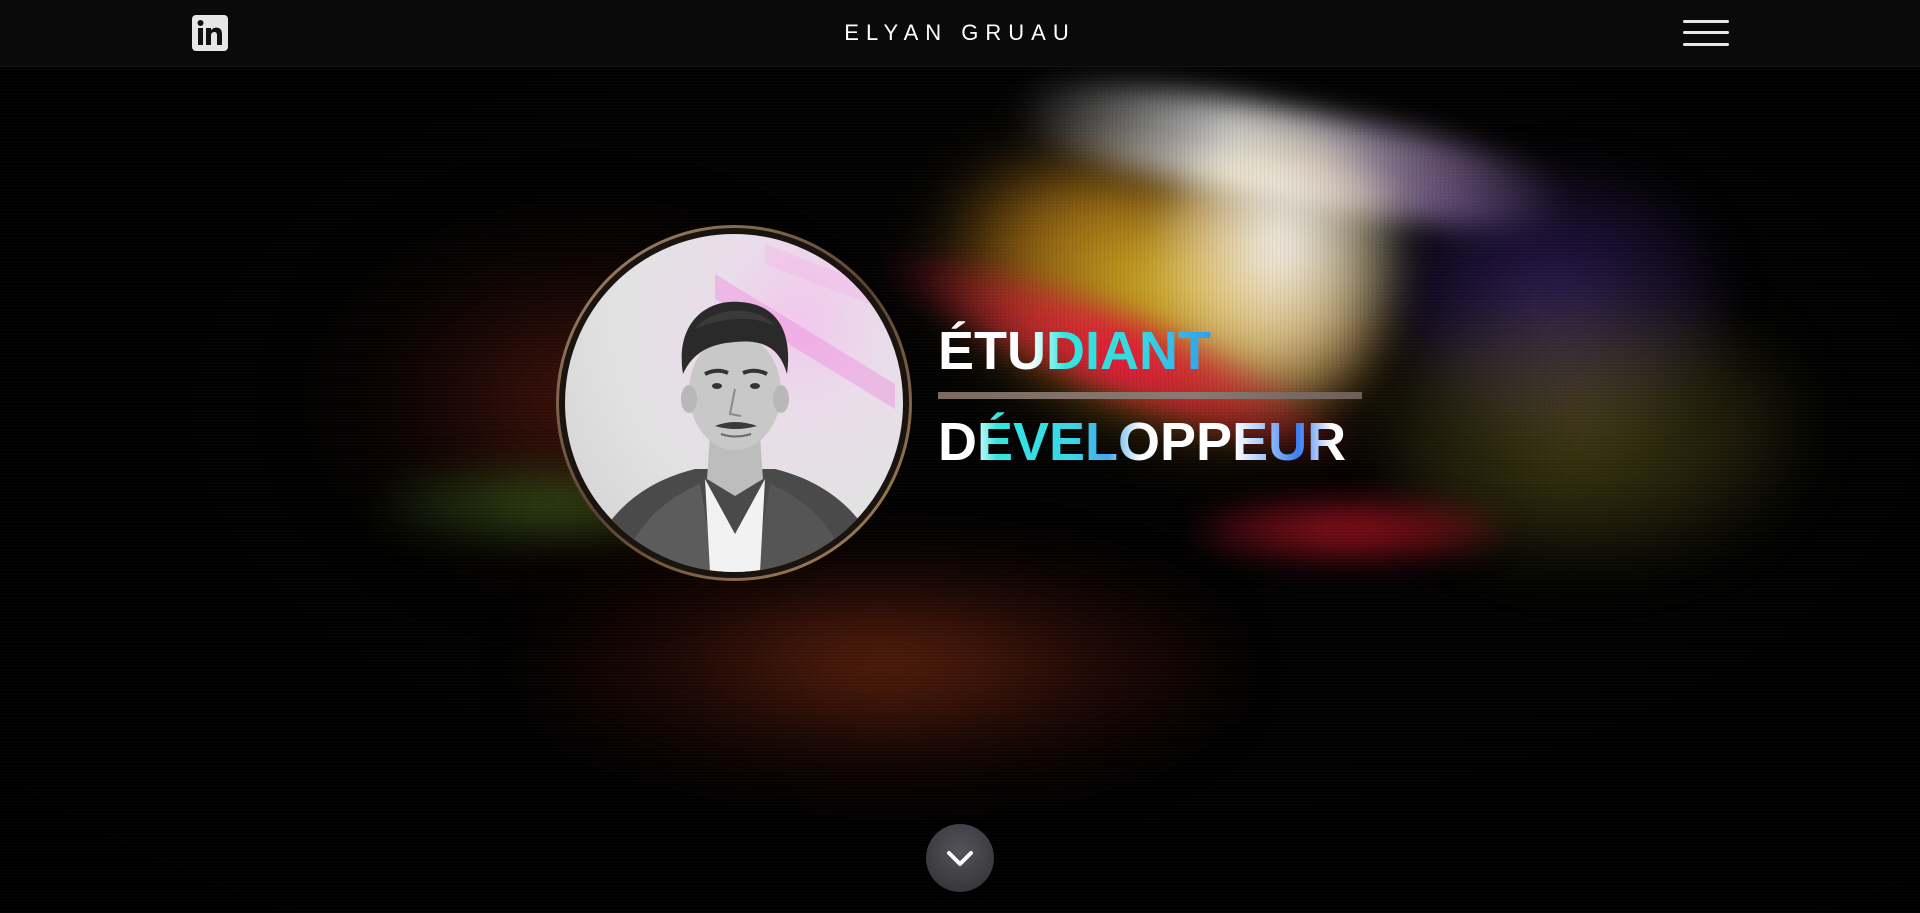  I want to click on chevron-down-icon, so click(960, 858).